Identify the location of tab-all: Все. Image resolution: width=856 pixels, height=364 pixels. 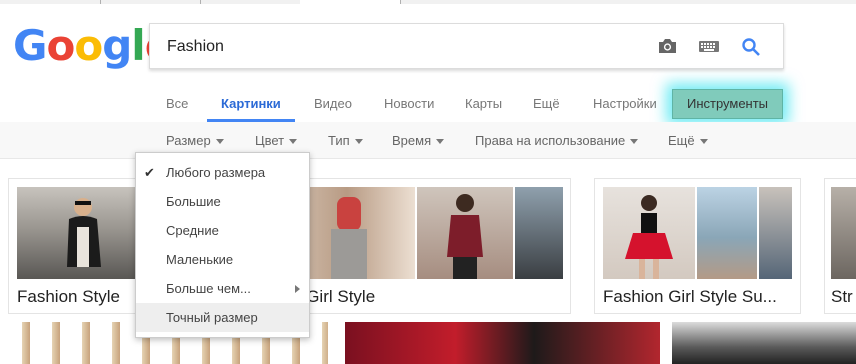
(177, 103).